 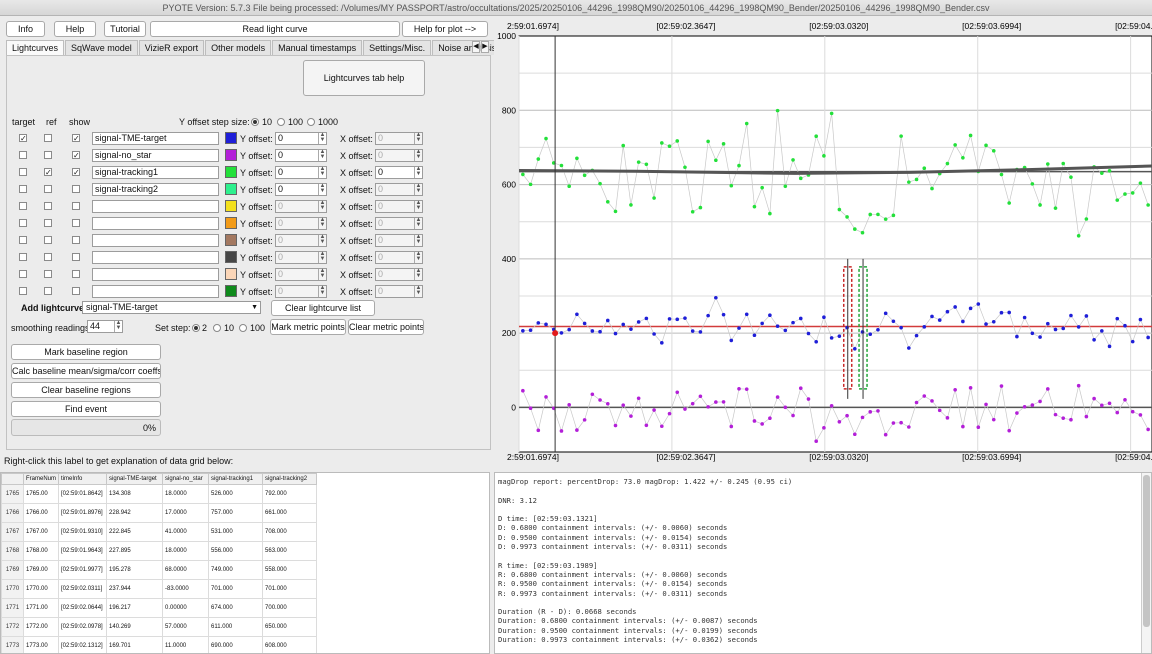 I want to click on grid-column-header: signal-no_star, so click(x=186, y=479).